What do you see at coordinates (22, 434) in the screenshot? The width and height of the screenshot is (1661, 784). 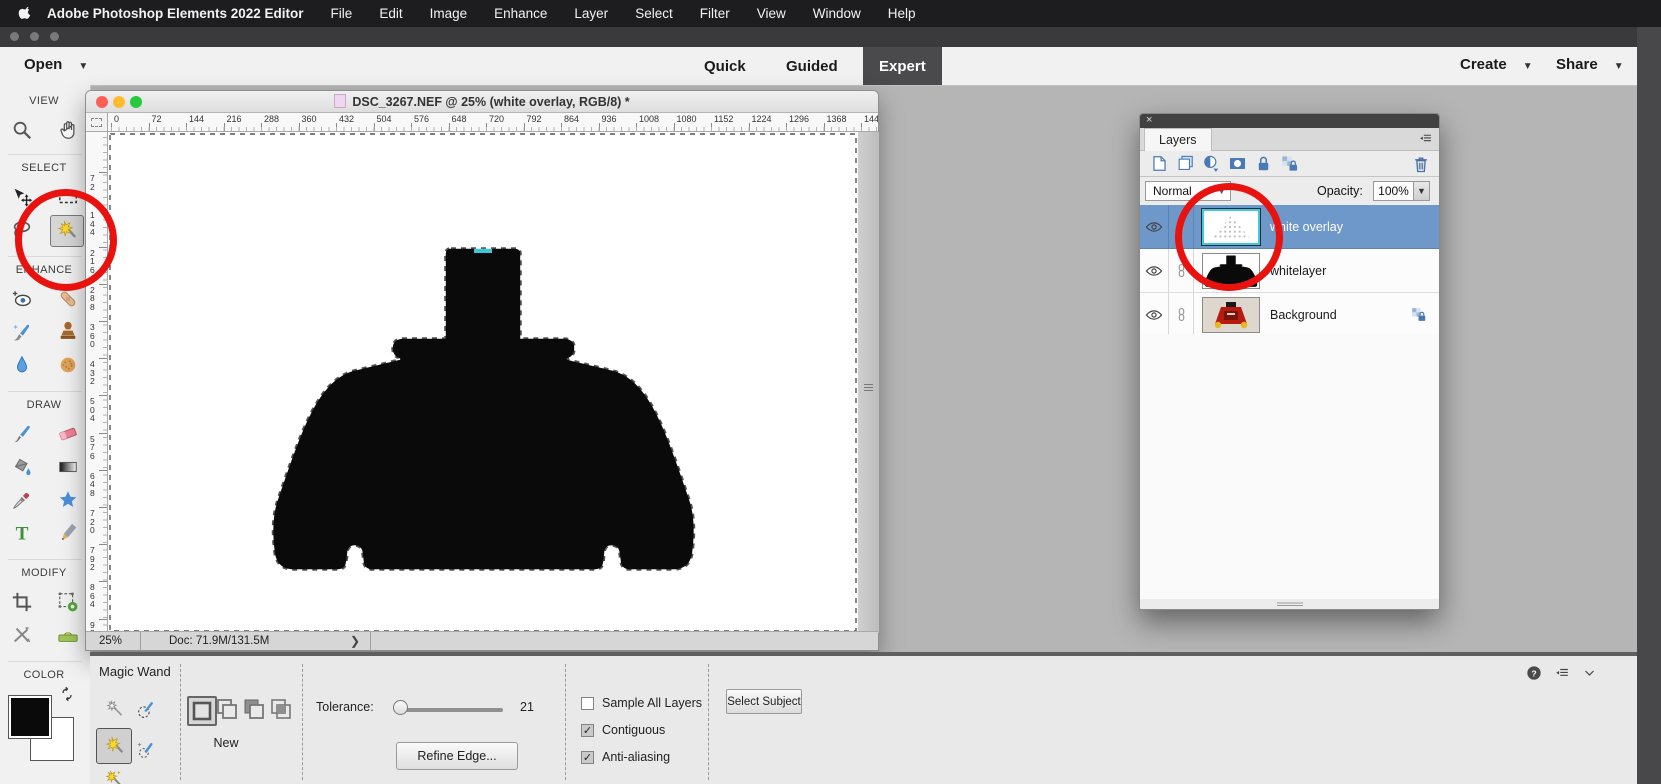 I see `brush-tool` at bounding box center [22, 434].